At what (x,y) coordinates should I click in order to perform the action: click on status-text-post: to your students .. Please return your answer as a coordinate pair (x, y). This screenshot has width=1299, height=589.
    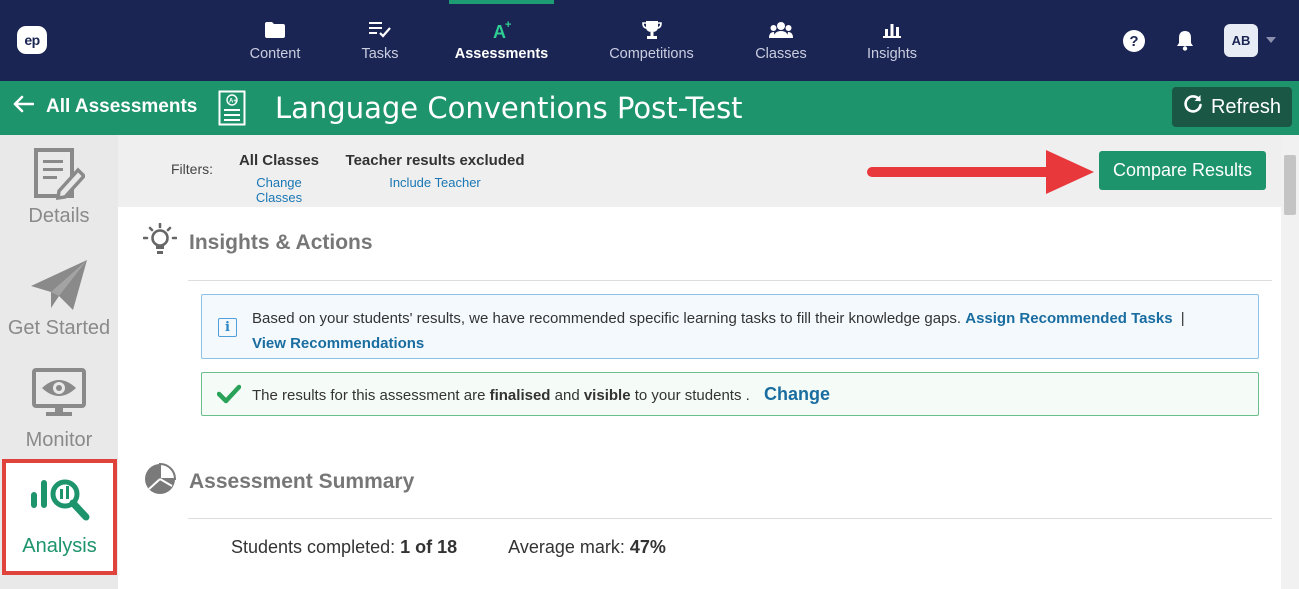
    Looking at the image, I should click on (692, 395).